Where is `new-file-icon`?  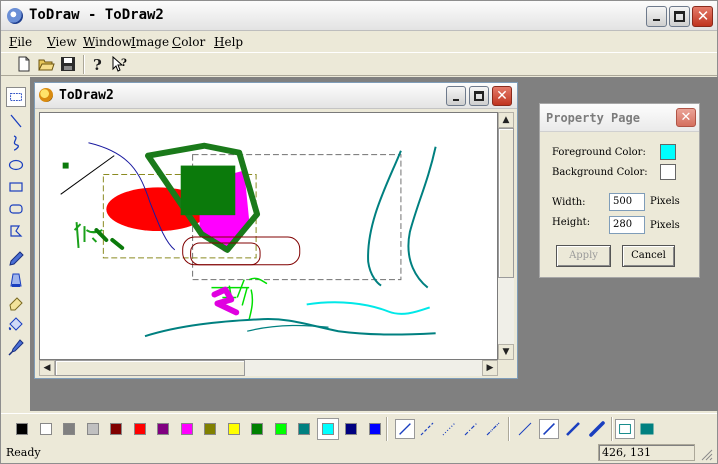
new-file-icon is located at coordinates (24, 64).